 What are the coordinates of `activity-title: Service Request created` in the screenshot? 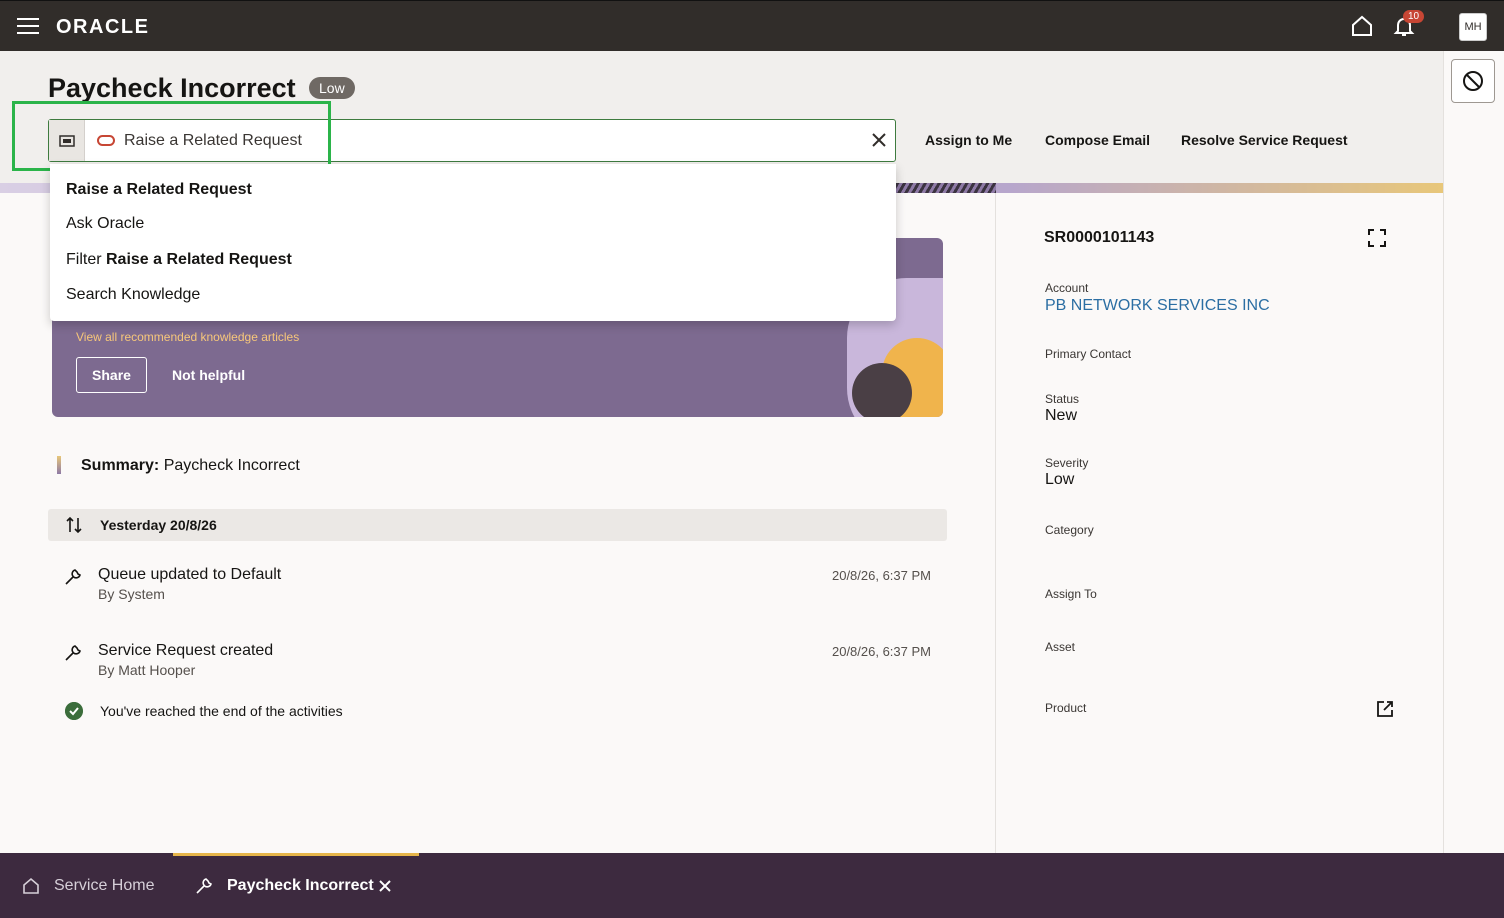 It's located at (186, 650).